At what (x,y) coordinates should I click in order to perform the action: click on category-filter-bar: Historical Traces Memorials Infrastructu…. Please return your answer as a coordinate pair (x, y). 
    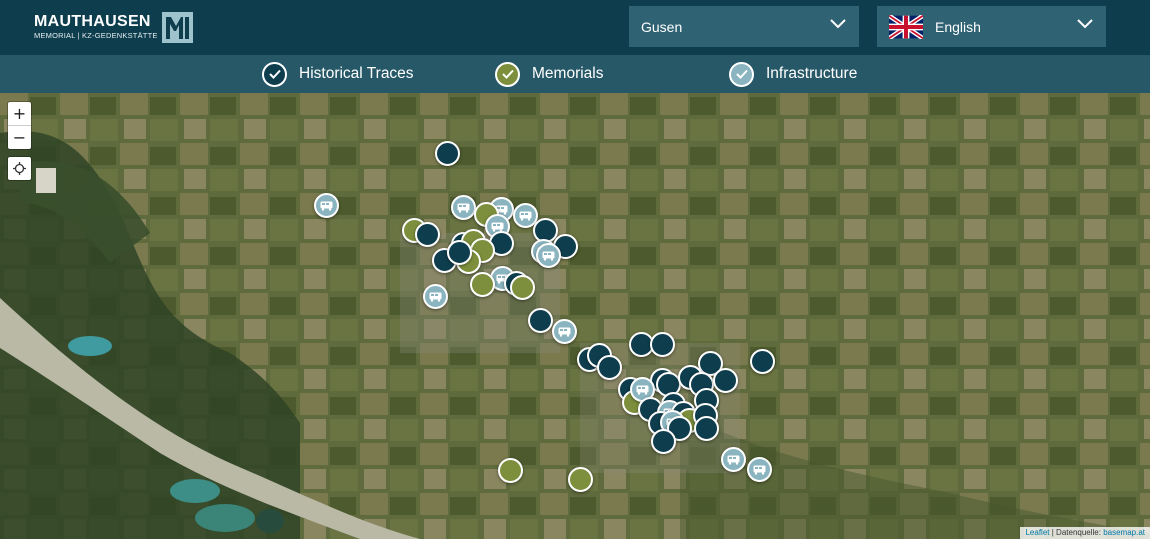
    Looking at the image, I should click on (575, 74).